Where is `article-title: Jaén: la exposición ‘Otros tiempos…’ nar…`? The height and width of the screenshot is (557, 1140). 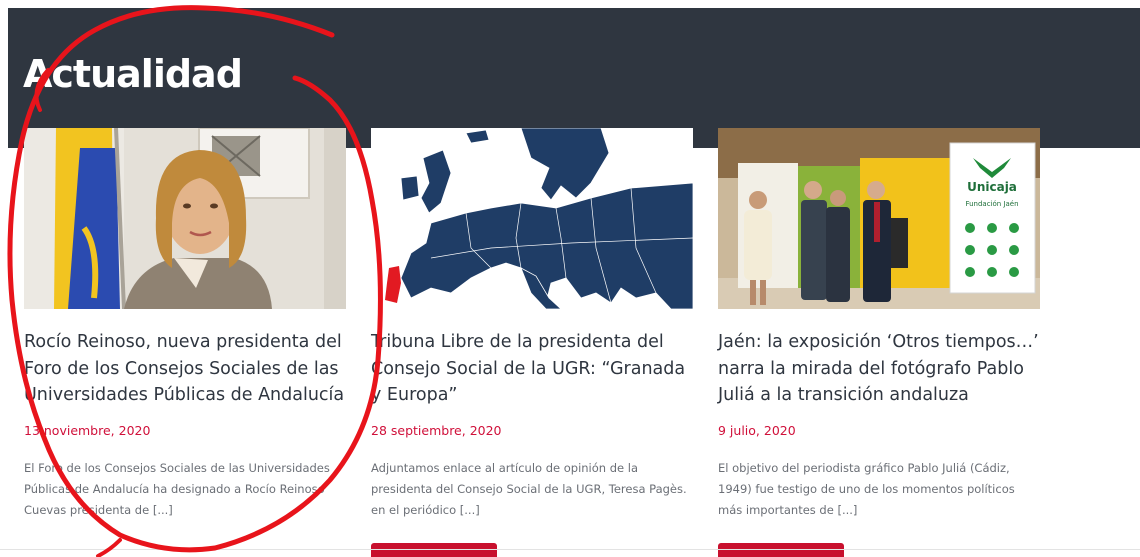
article-title: Jaén: la exposición ‘Otros tiempos…’ nar… is located at coordinates (880, 369).